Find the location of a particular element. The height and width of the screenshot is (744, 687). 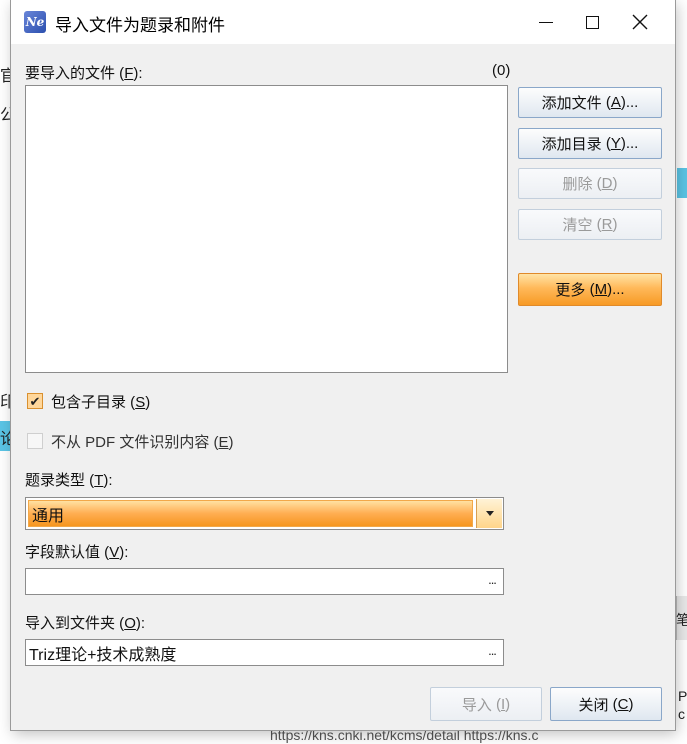

title-bar: Ne 导入文件为题录和附件 is located at coordinates (343, 22).